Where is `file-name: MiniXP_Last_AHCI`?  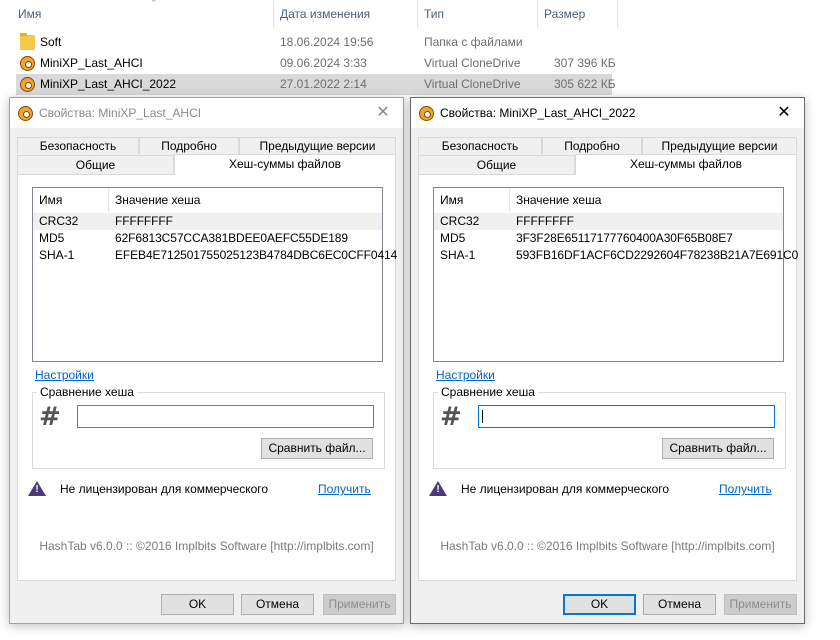 file-name: MiniXP_Last_AHCI is located at coordinates (91, 63).